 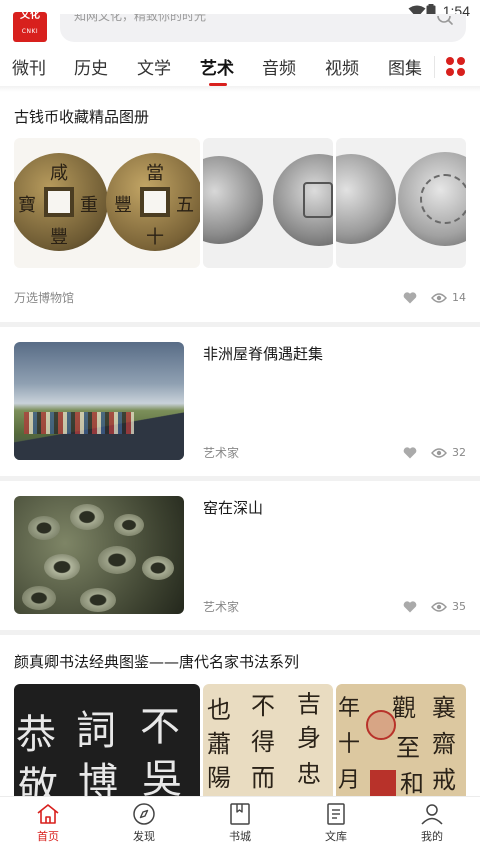 What do you see at coordinates (157, 662) in the screenshot?
I see `card-title: 颜真卿书法经典图鉴——唐代名家书法系列` at bounding box center [157, 662].